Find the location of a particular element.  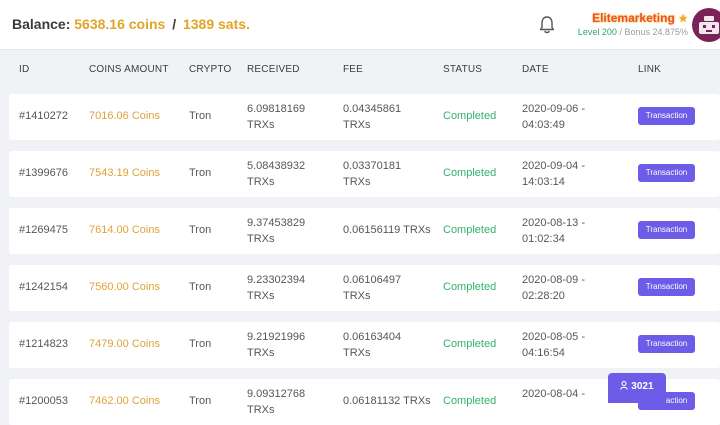

balance-display: Balance: 5638.16 coins / 1389 sats. is located at coordinates (131, 24).